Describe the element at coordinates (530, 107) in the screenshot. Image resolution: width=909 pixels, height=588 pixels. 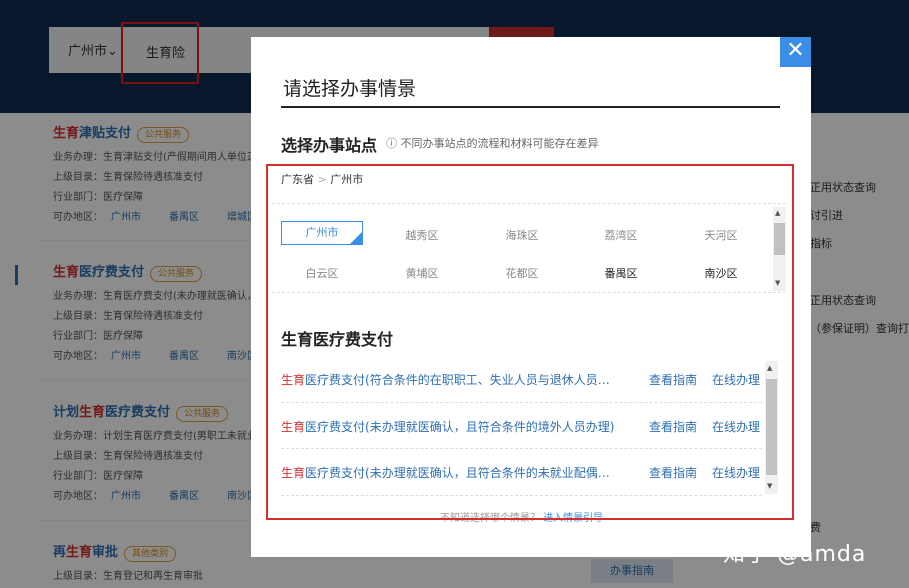
I see `title-underline` at that location.